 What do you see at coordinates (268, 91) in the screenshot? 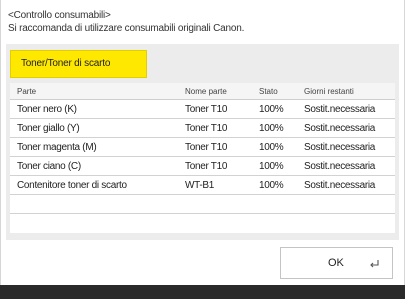
I see `column-header-status: Stato` at bounding box center [268, 91].